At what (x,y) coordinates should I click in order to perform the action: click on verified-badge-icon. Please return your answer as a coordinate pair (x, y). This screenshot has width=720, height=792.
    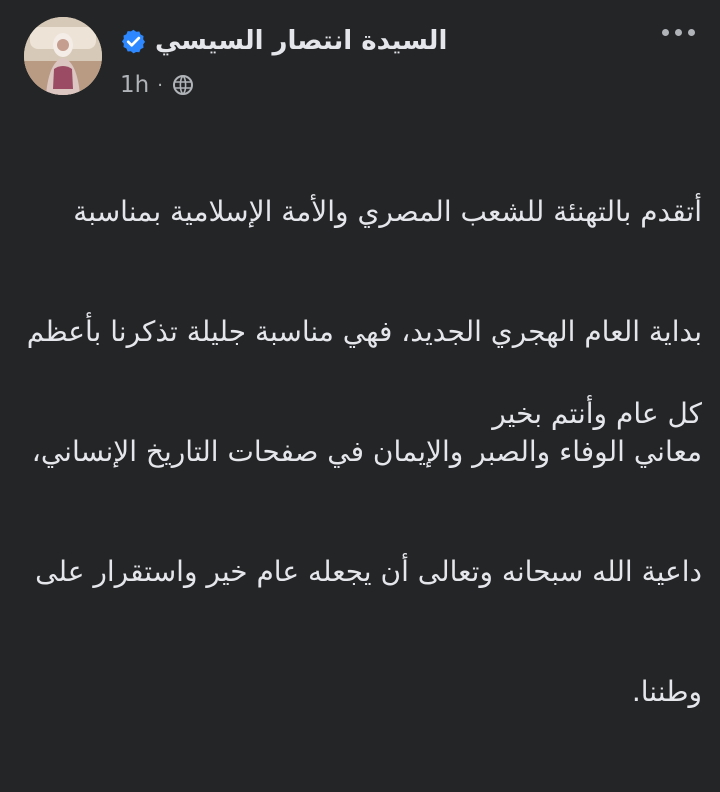
    Looking at the image, I should click on (133, 41).